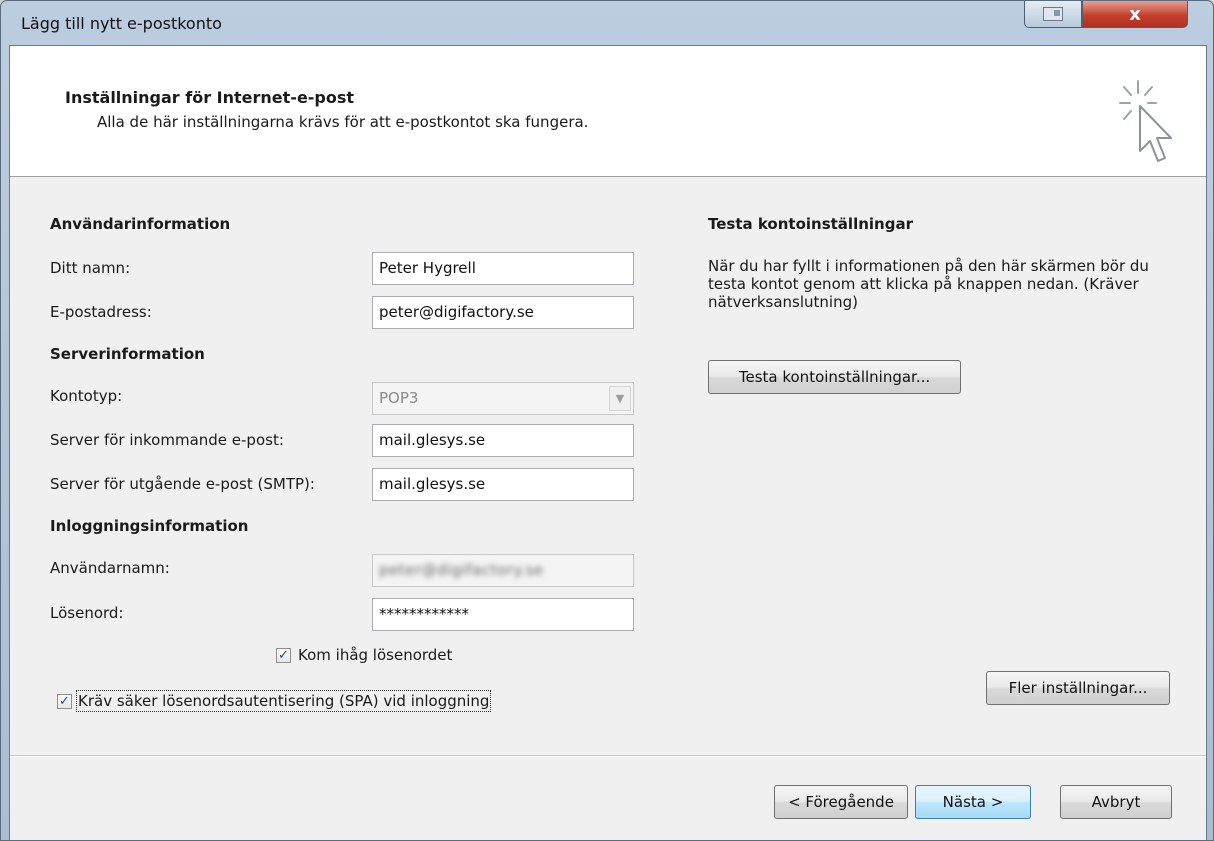  I want to click on username-value: peter@digifactory.se, so click(461, 570).